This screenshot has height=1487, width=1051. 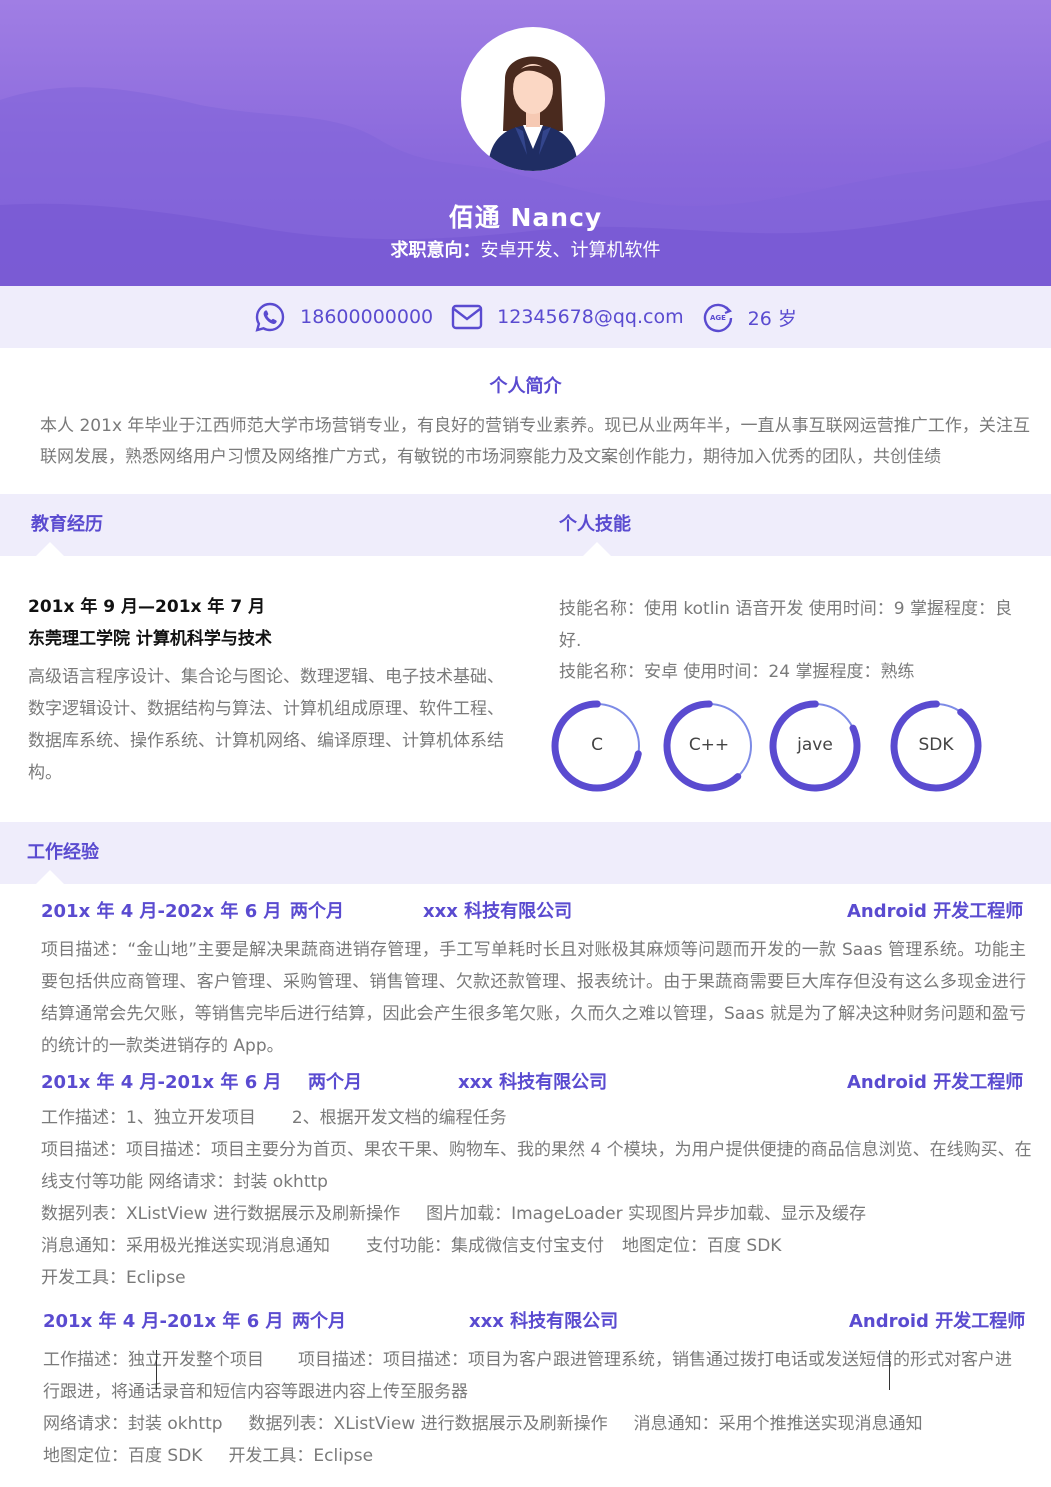 I want to click on skill-line-kotlin: 技能名称：使用 kotlin 语音开发 使用时间：9 掌握程度：良好., so click(x=785, y=625).